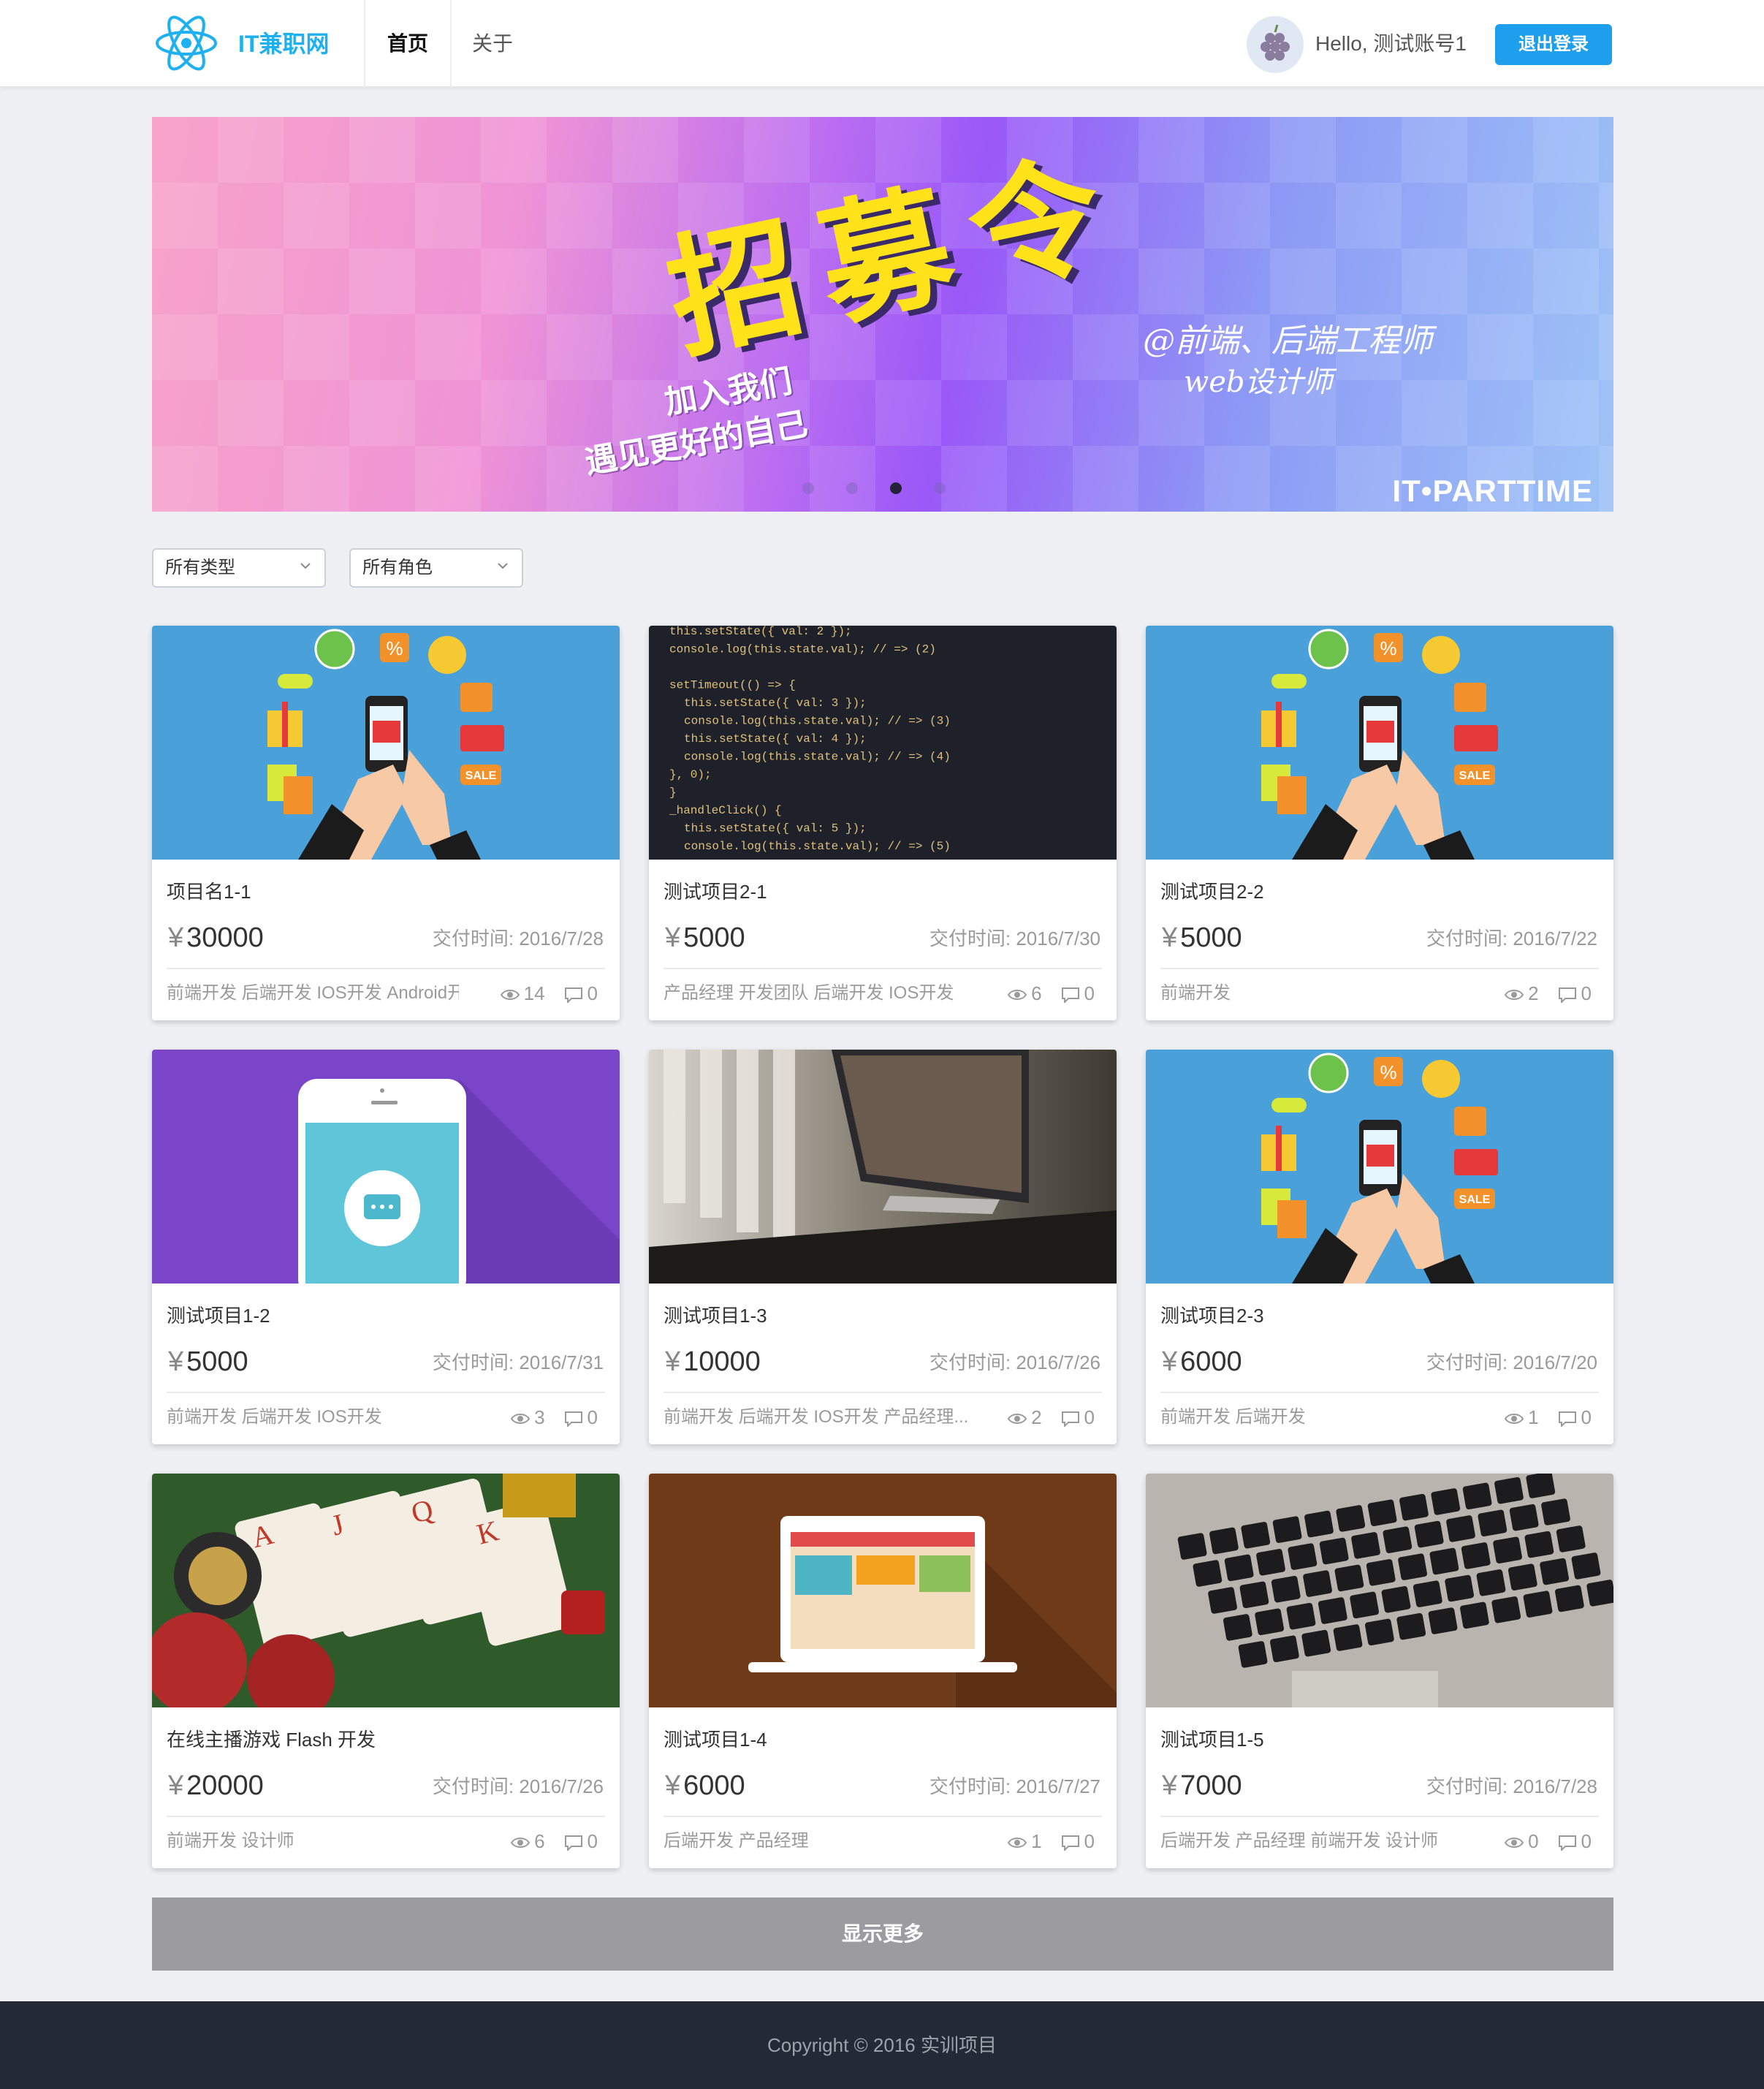  I want to click on project-thumbnail: A J Q K, so click(386, 1591).